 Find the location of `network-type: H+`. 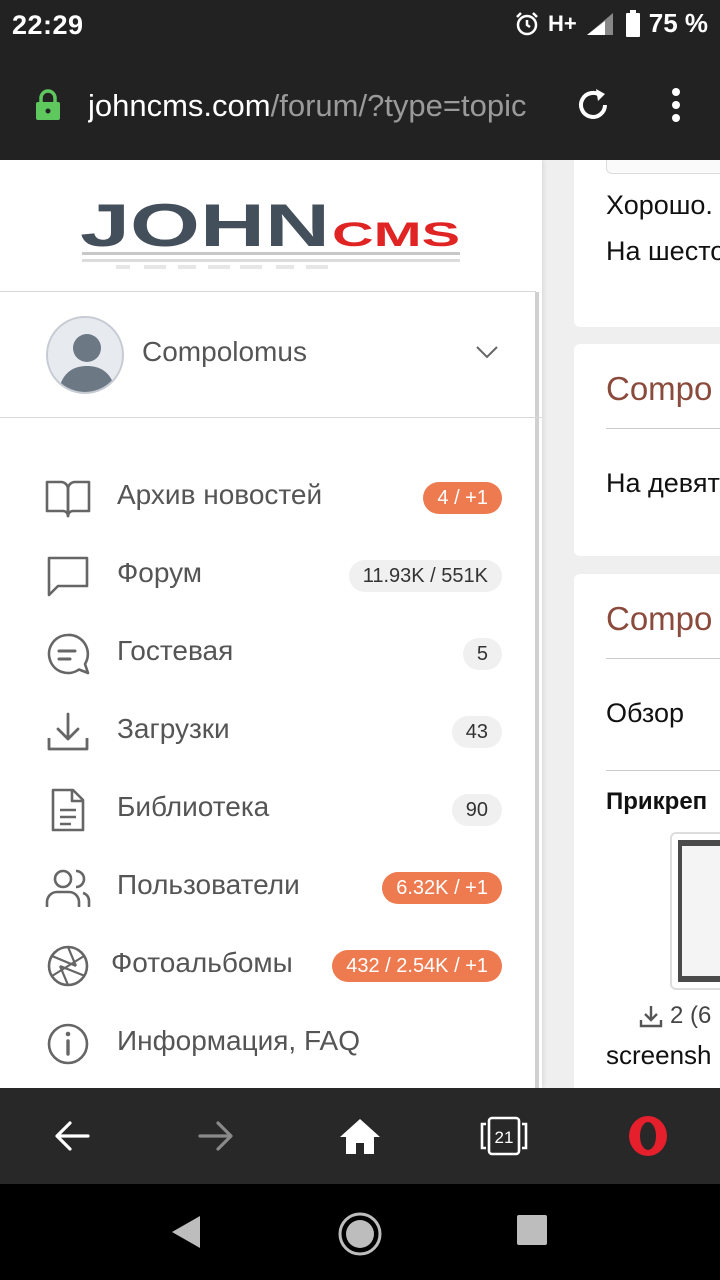

network-type: H+ is located at coordinates (562, 23).